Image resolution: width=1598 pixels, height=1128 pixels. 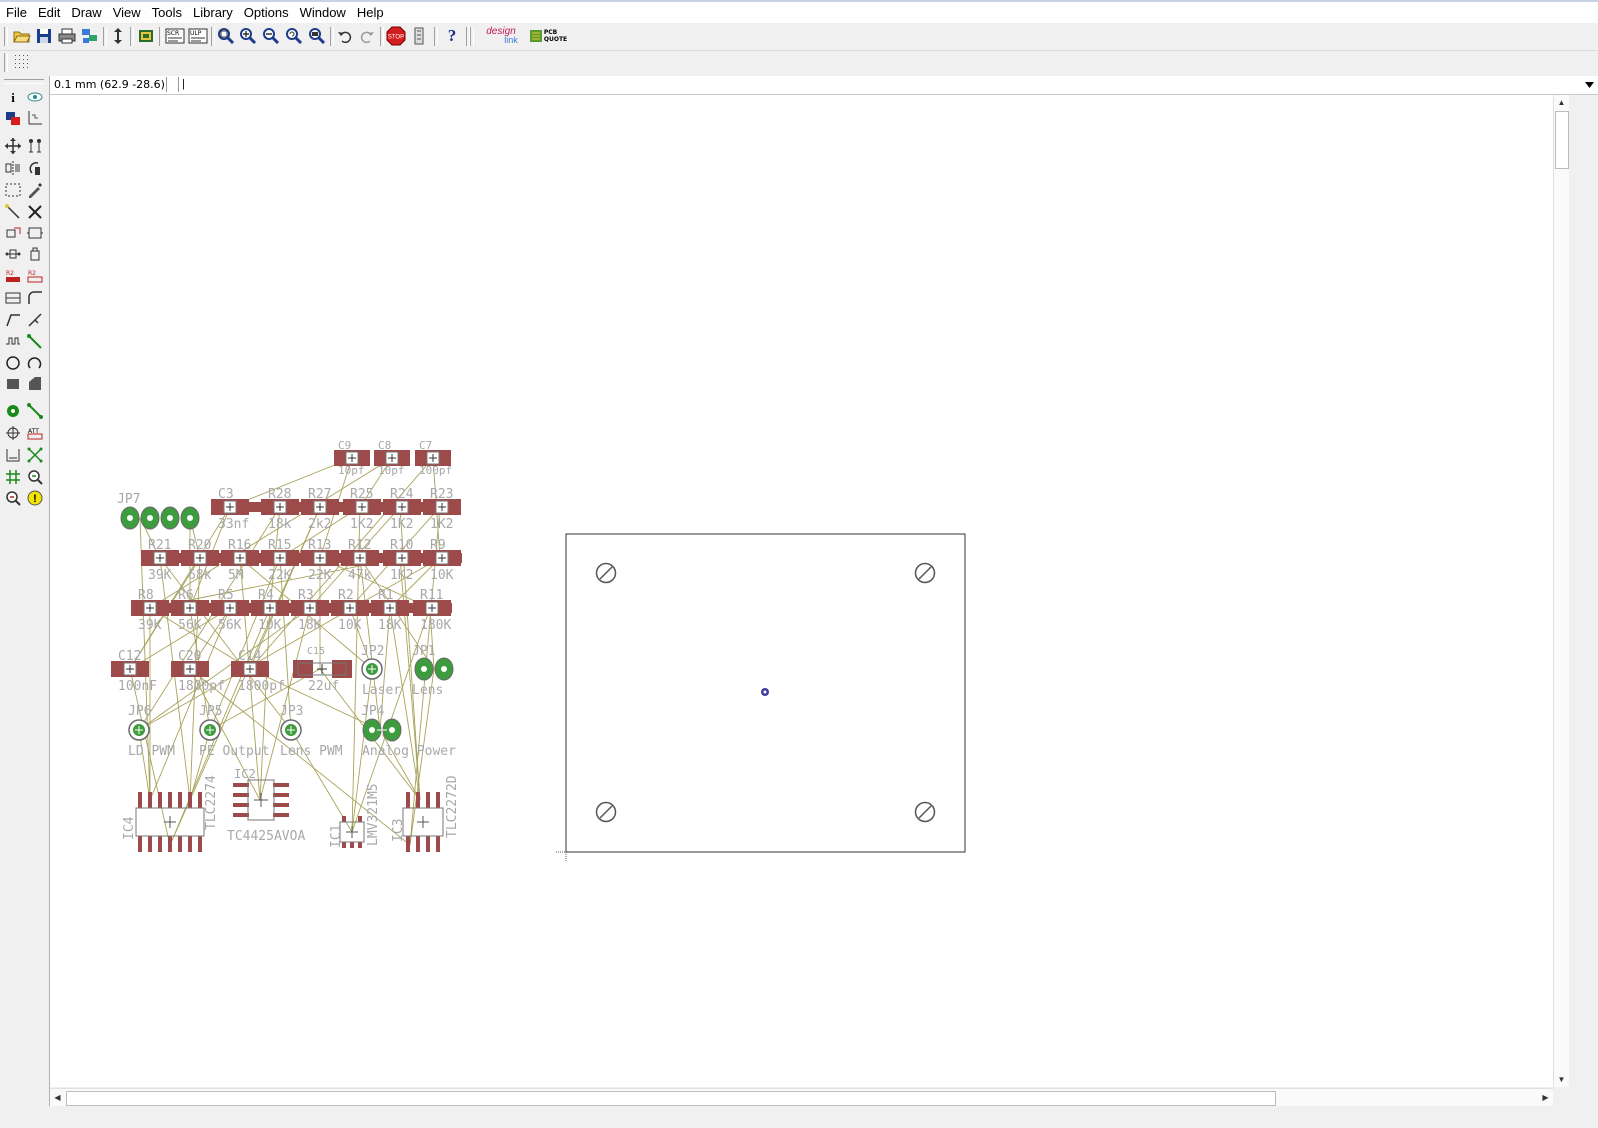 What do you see at coordinates (166, 12) in the screenshot?
I see `menu-tools: Tools` at bounding box center [166, 12].